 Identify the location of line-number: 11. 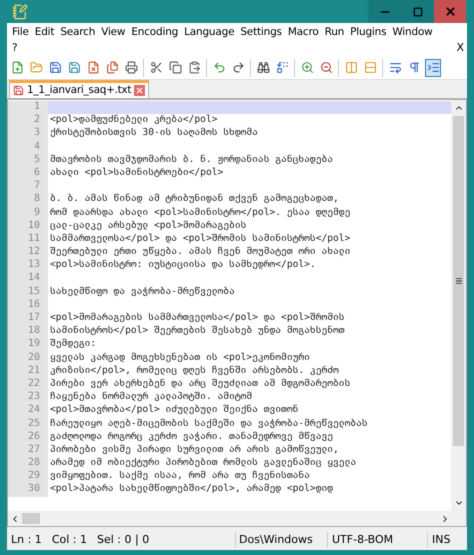
(28, 239).